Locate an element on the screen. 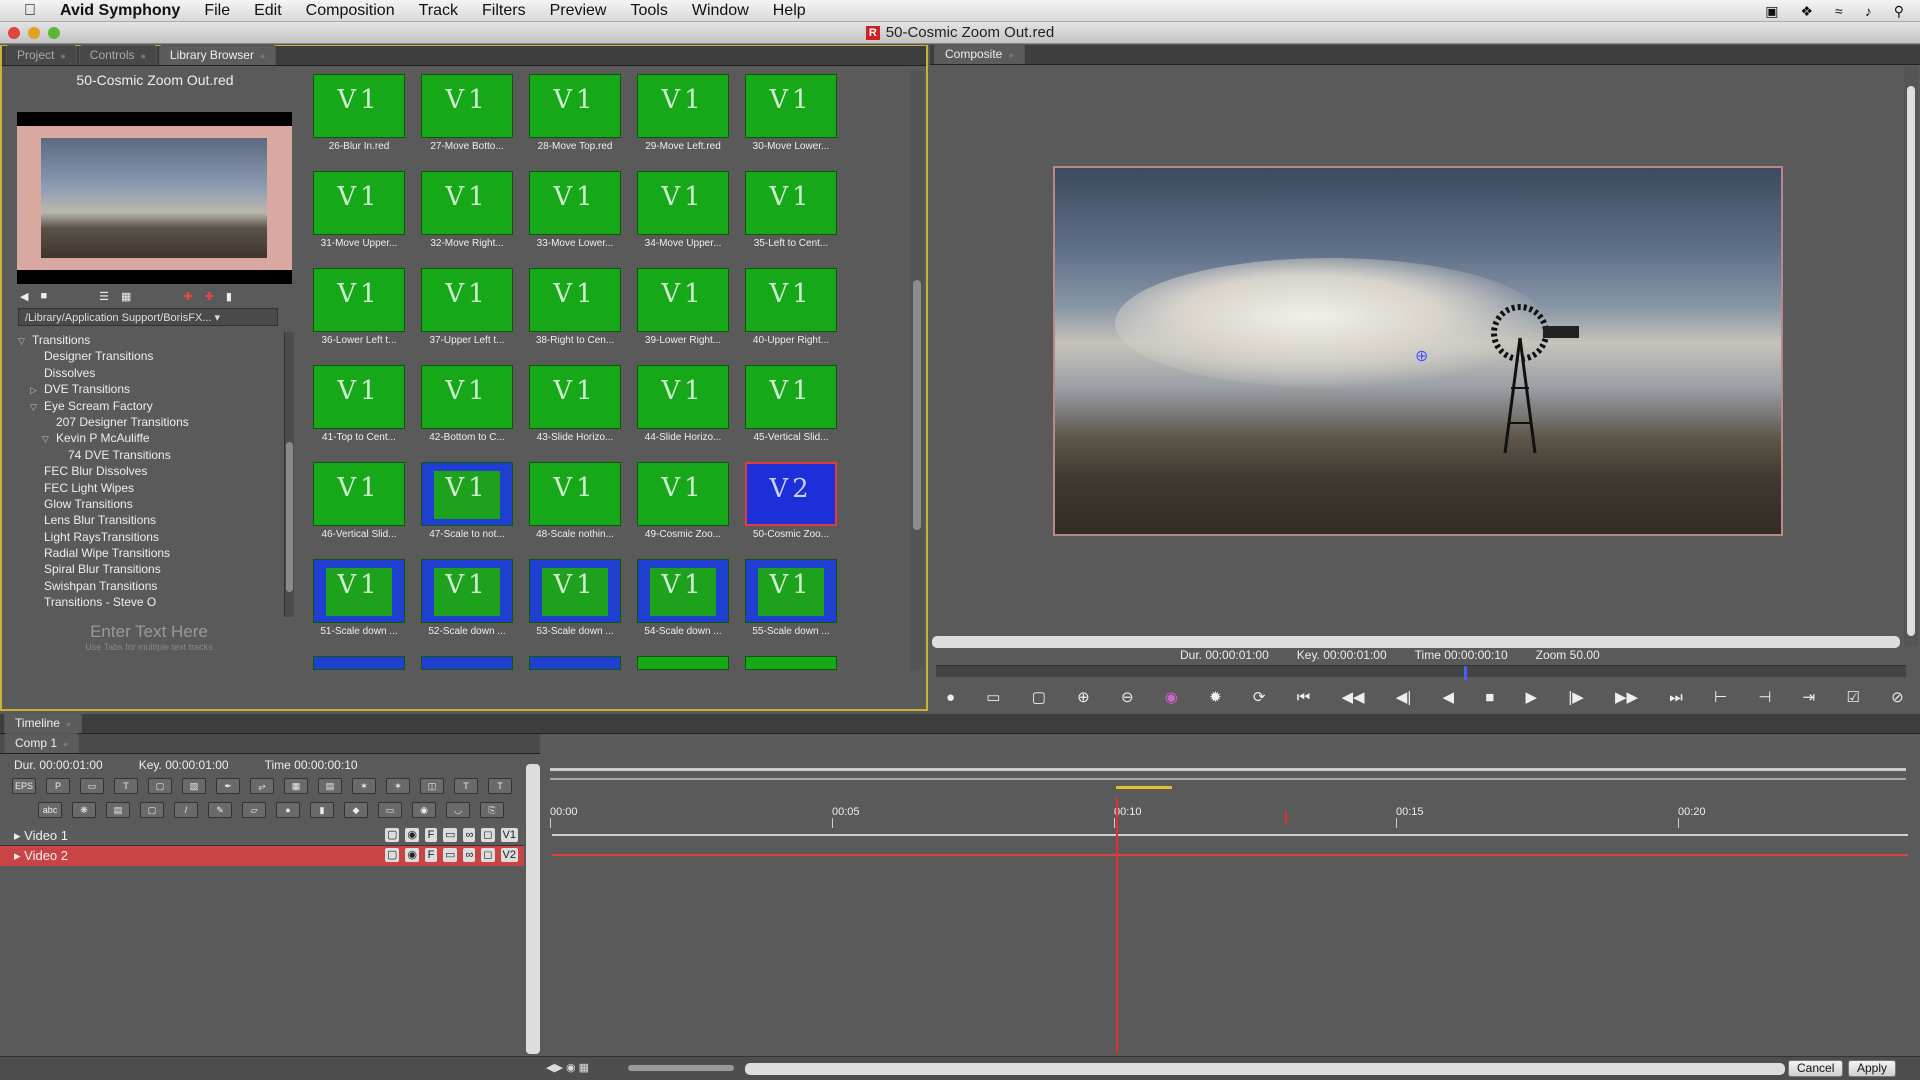 The image size is (1920, 1080). keyframe-marker is located at coordinates (1286, 818).